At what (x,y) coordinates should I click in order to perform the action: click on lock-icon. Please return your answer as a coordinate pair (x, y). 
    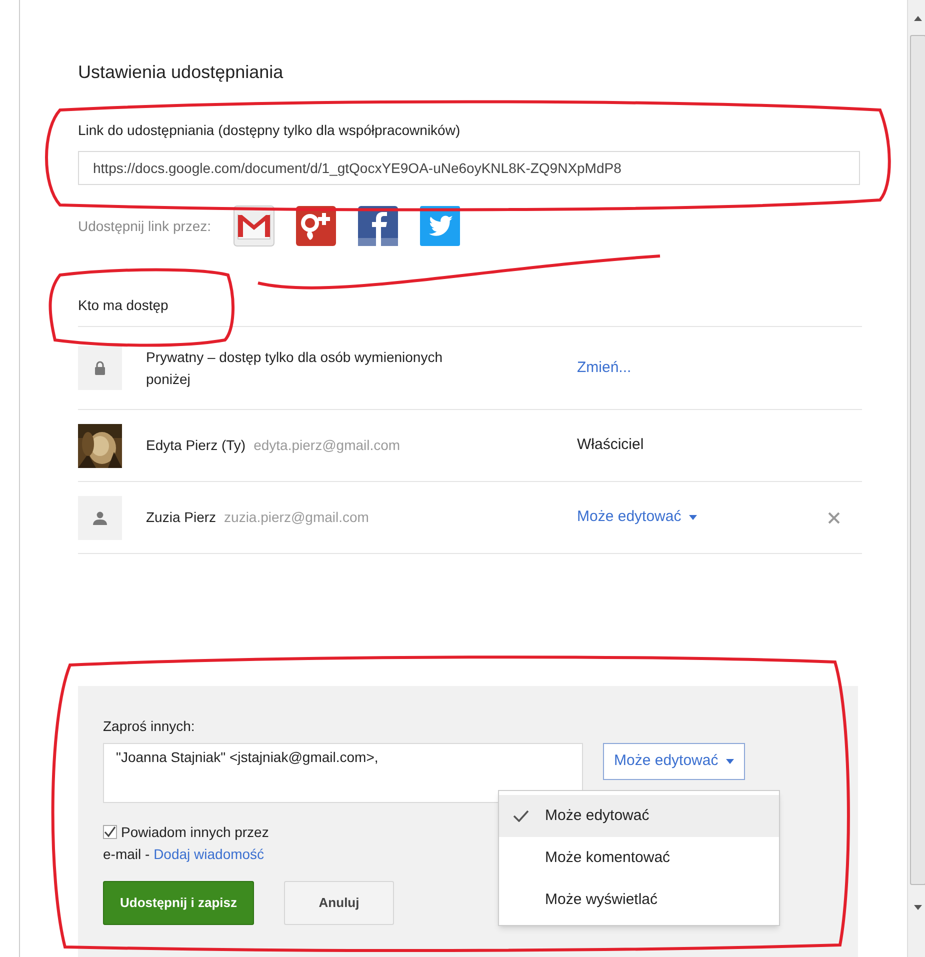
    Looking at the image, I should click on (100, 368).